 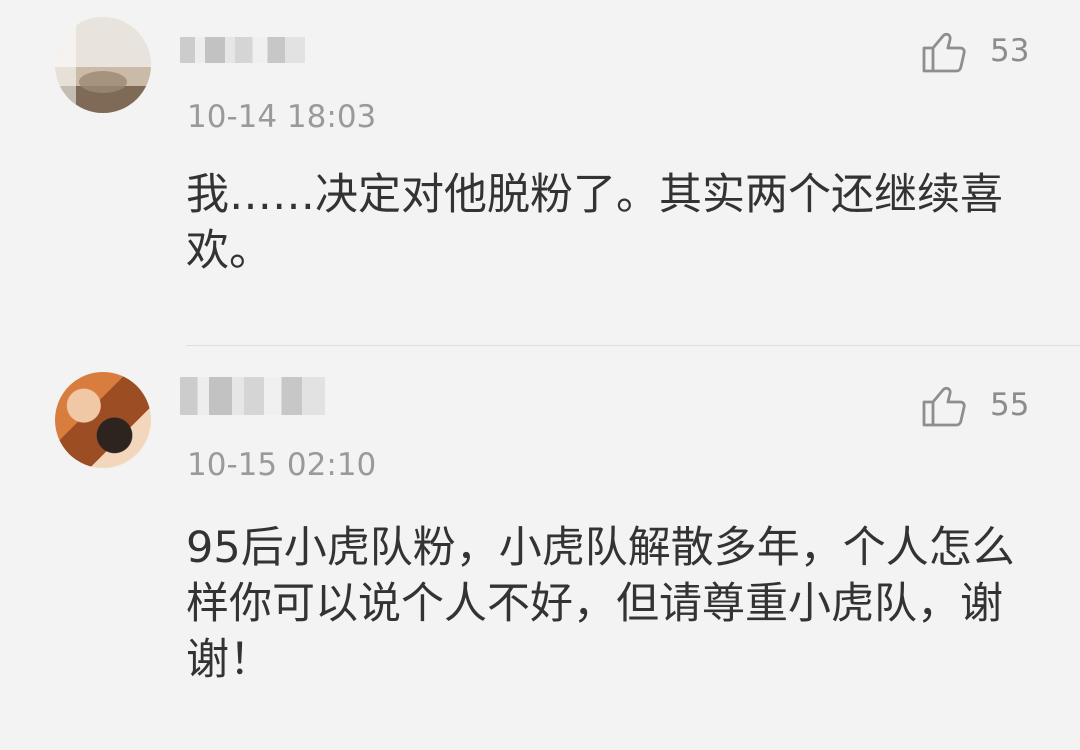 What do you see at coordinates (974, 405) in the screenshot?
I see `like-button: 55` at bounding box center [974, 405].